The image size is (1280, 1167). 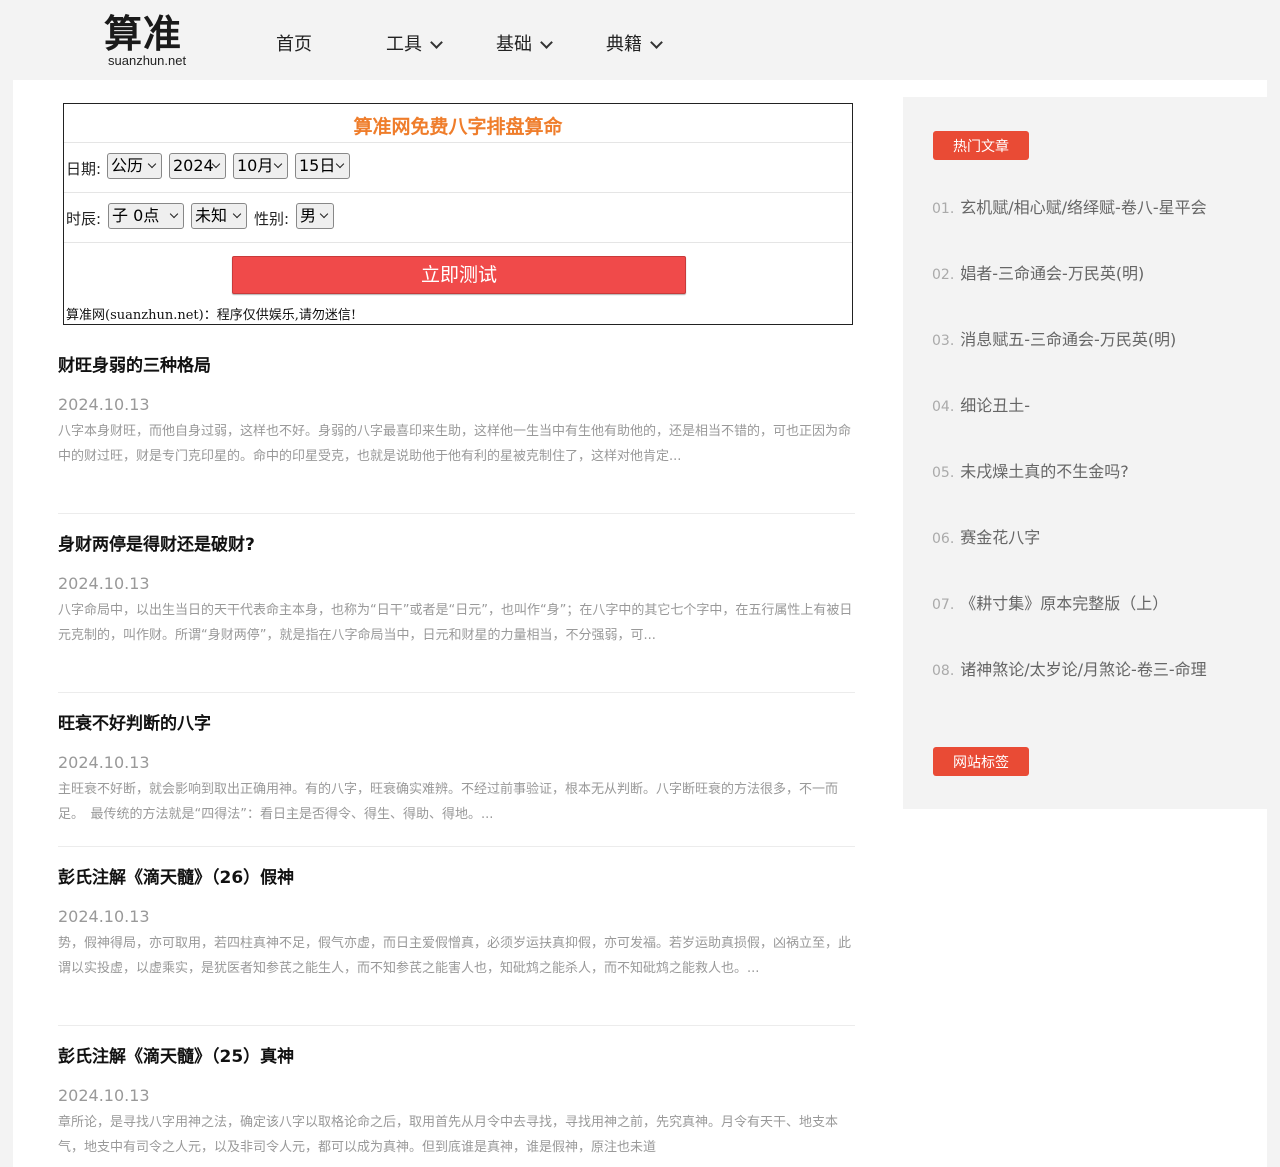 What do you see at coordinates (943, 407) in the screenshot?
I see `hot-article-number: 04.` at bounding box center [943, 407].